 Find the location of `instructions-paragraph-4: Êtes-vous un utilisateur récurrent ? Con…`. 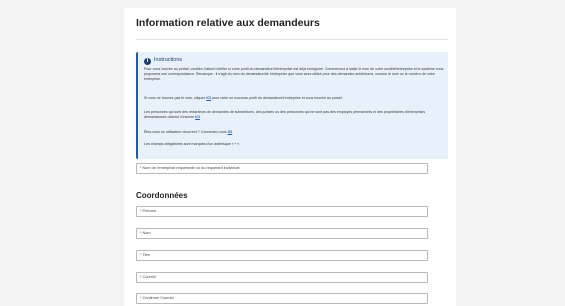

instructions-paragraph-4: Êtes-vous un utilisateur récurrent ? Con… is located at coordinates (294, 132).